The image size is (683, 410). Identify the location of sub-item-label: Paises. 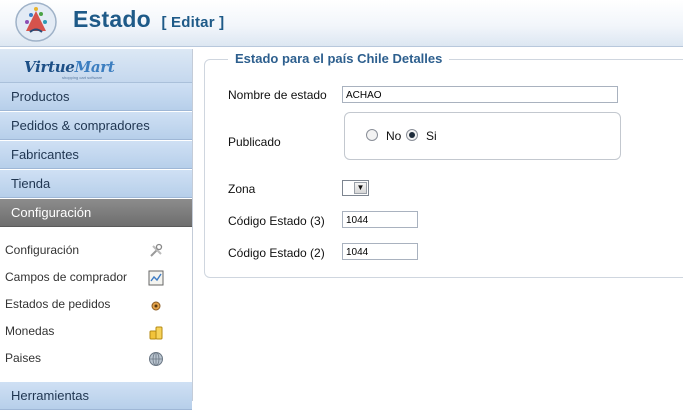
(23, 358).